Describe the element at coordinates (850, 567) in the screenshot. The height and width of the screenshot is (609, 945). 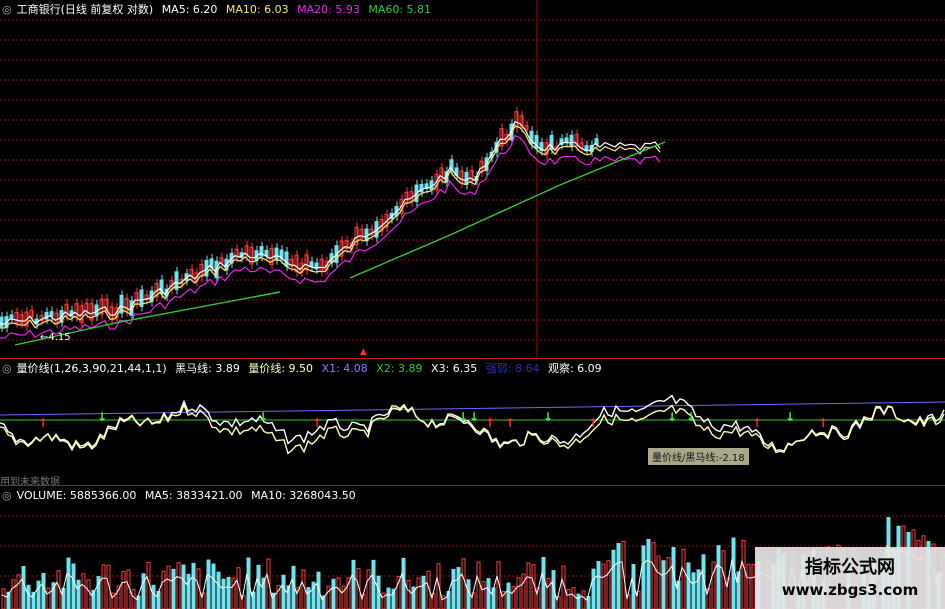
I see `watermark-title: 指标公式网` at that location.